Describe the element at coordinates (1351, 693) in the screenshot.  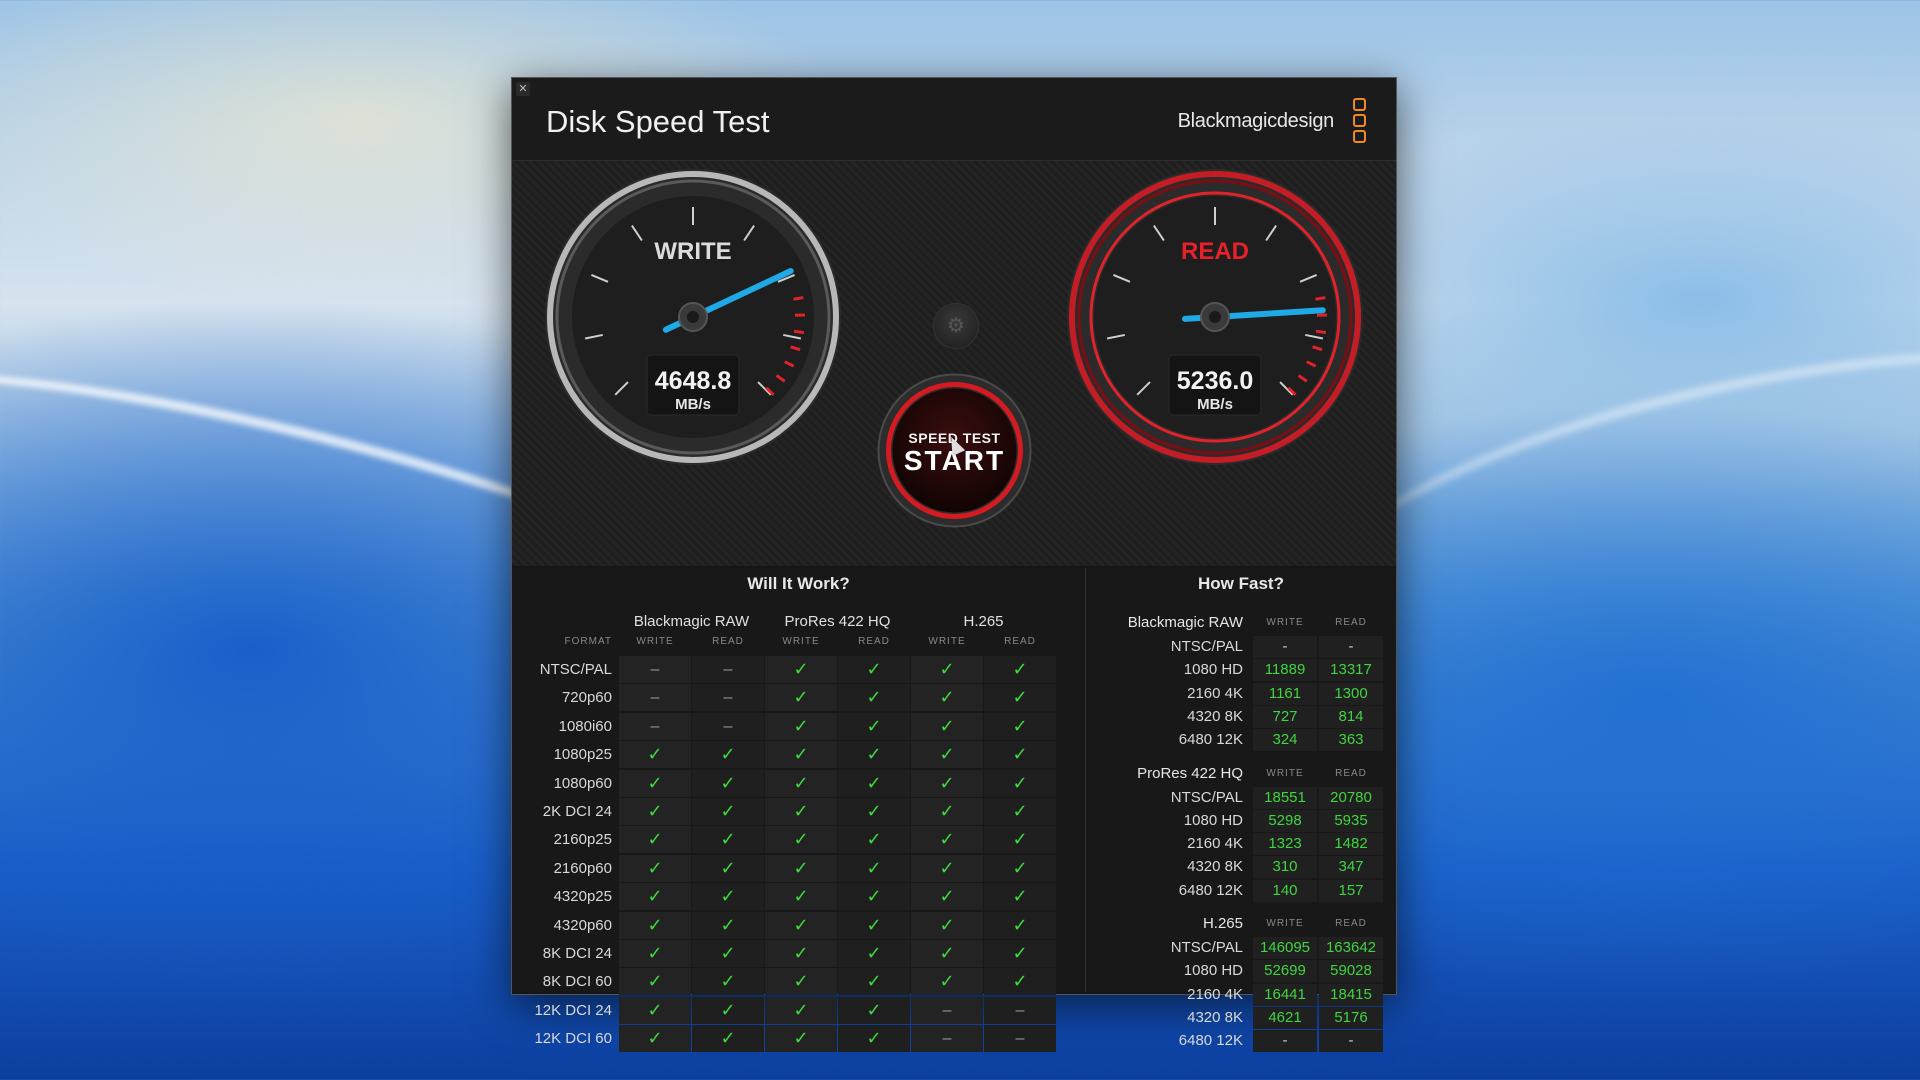
I see `read-fps-value: 1300` at that location.